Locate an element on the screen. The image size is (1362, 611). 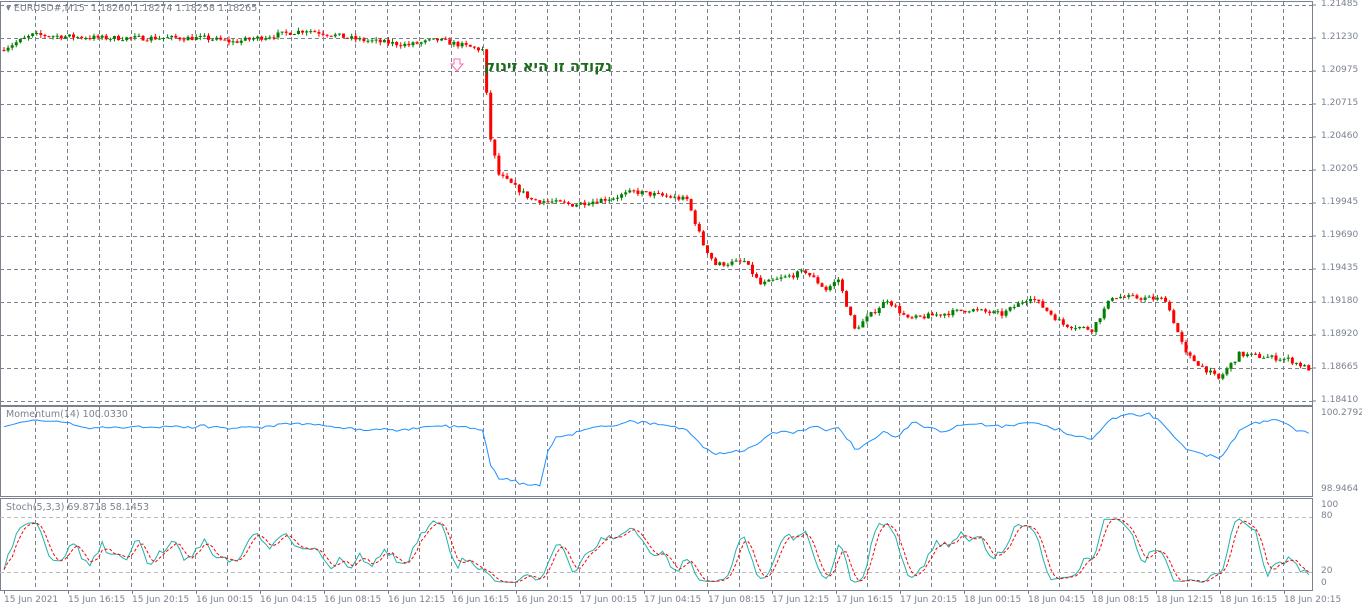
stoch-level-0: 0 is located at coordinates (1324, 583).